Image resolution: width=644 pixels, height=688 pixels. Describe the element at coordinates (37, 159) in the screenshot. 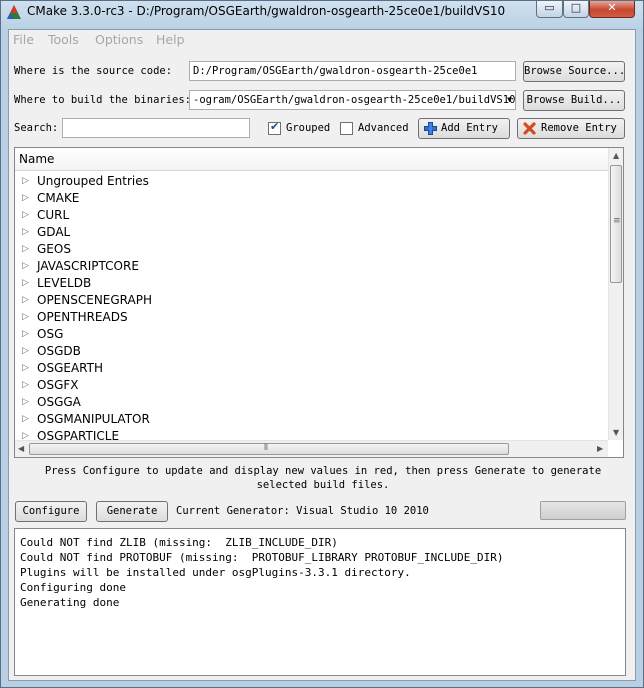

I see `column-header: Name` at that location.